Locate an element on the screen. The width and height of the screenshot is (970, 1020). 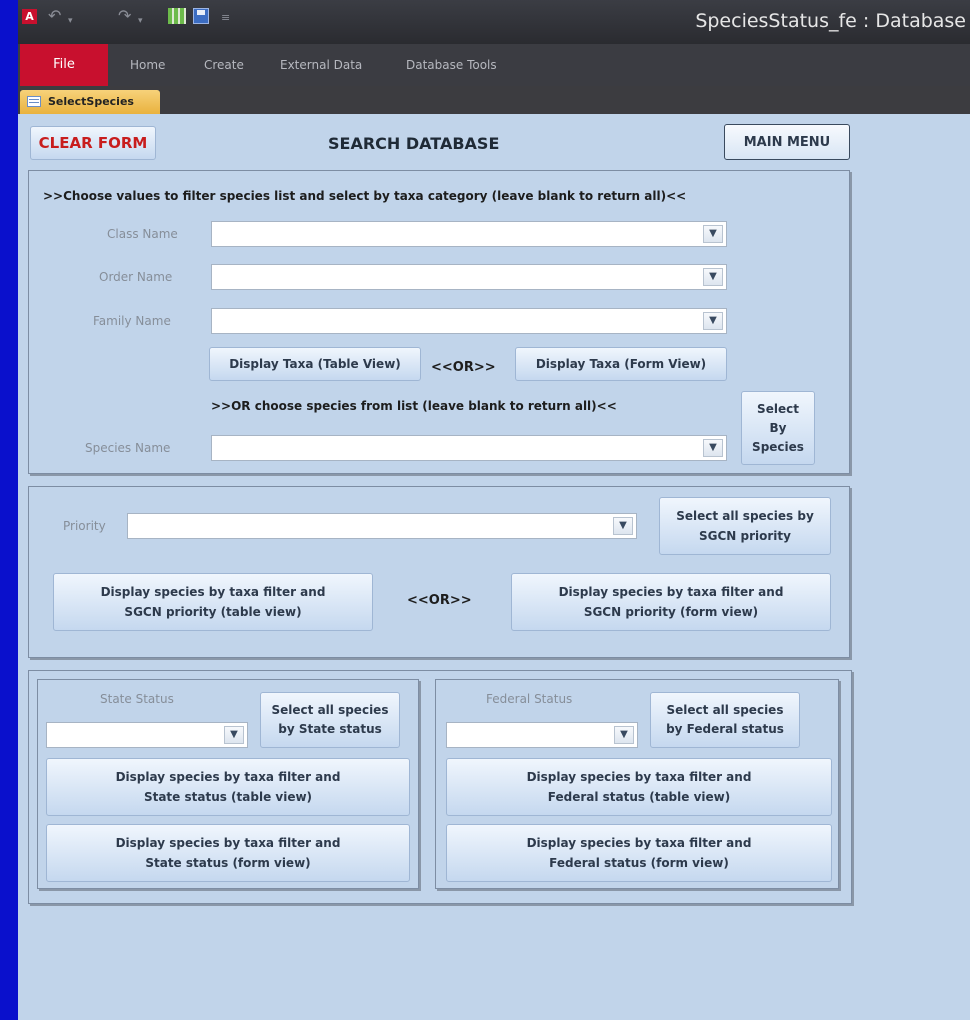
select-all-federal-line2: by Federal status is located at coordinates (725, 729).